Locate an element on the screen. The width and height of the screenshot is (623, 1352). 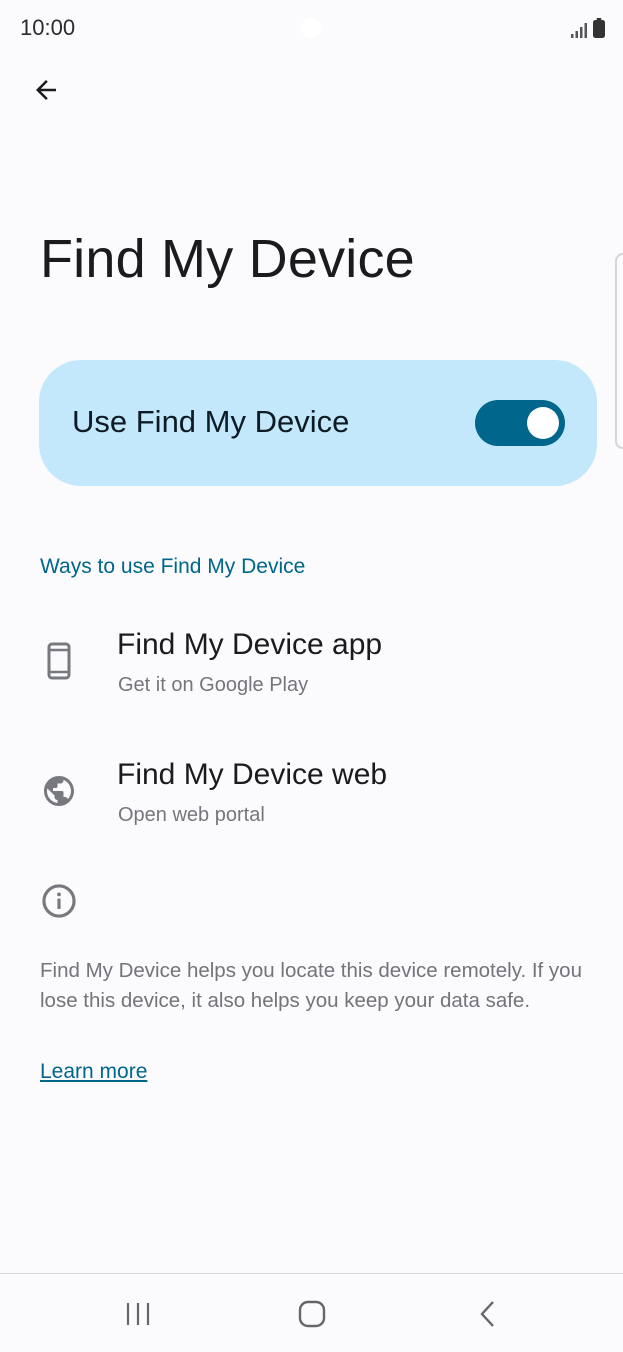
back-button is located at coordinates (46, 90).